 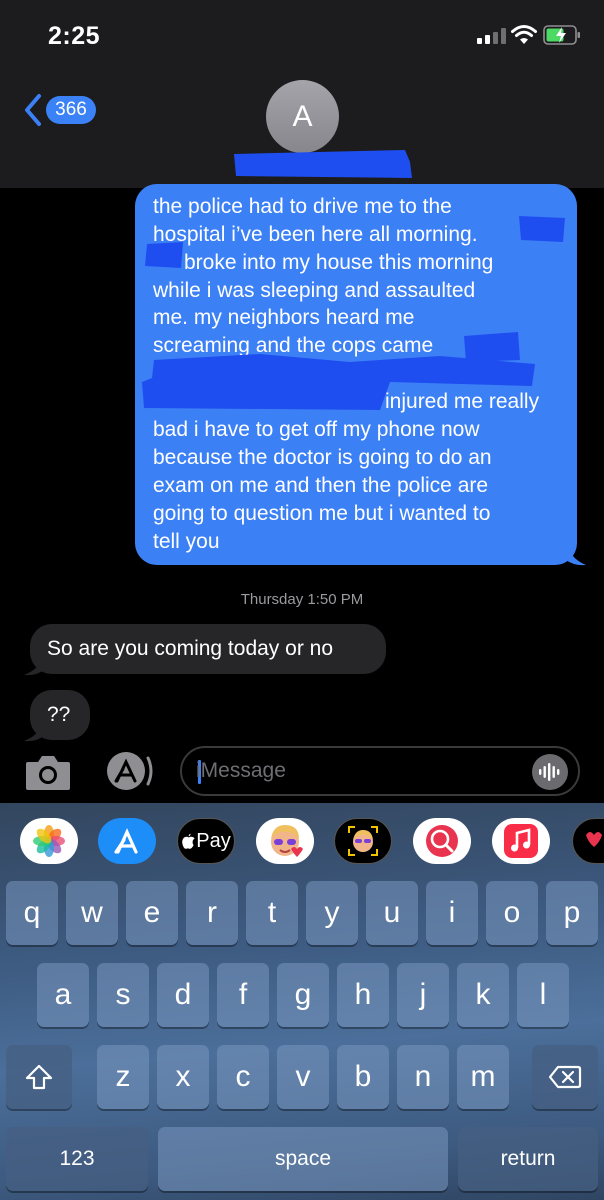 I want to click on received-message-text: So are you coming today or no, so click(x=190, y=648).